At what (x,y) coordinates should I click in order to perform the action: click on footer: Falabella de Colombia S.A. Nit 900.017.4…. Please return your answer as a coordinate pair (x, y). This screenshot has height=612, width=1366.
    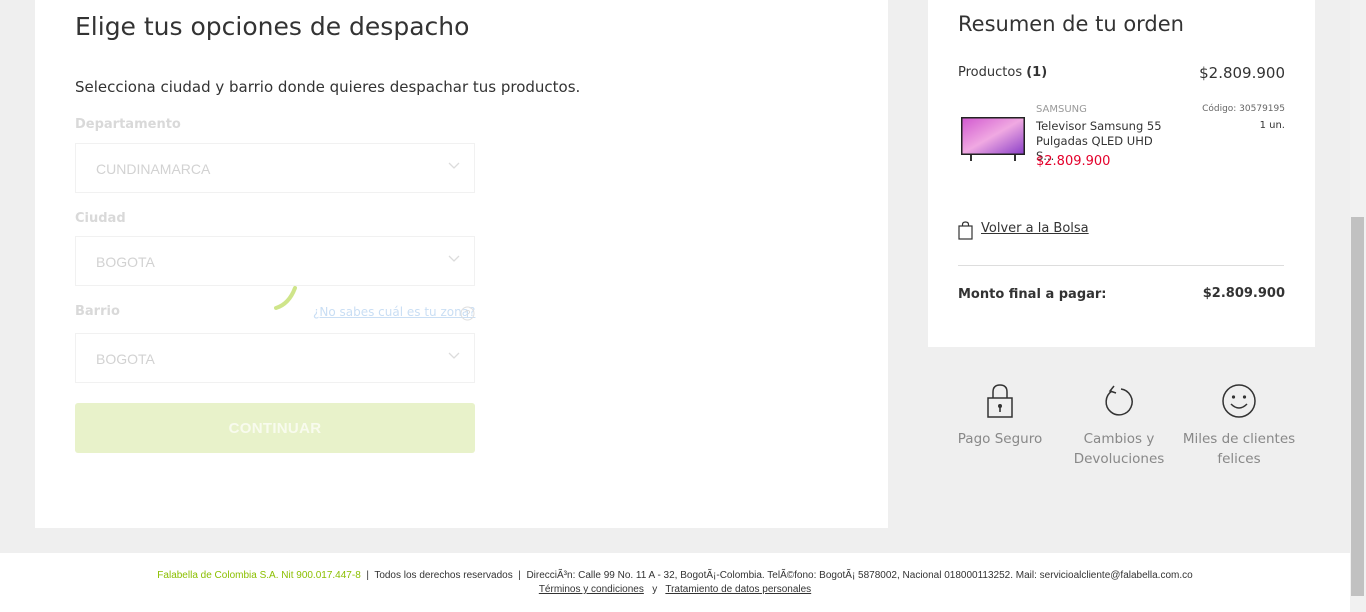
    Looking at the image, I should click on (675, 582).